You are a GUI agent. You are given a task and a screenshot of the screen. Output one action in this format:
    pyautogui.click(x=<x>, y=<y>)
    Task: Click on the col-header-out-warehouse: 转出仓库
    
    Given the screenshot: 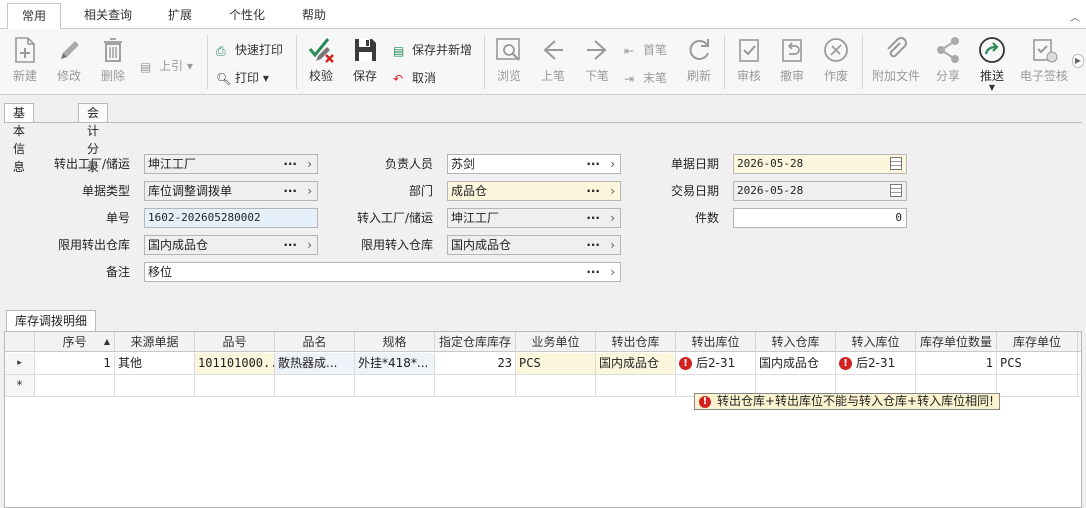 What is the action you would take?
    pyautogui.click(x=636, y=342)
    